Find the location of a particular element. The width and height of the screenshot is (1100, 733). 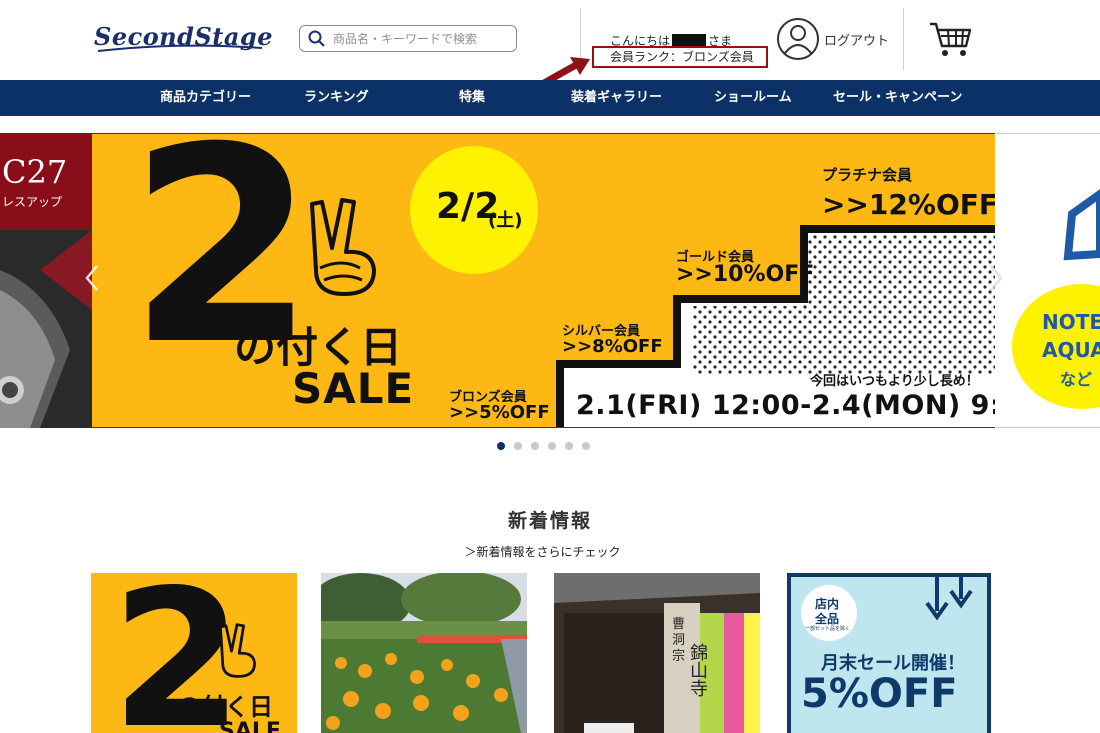

logout-link: ログアウト is located at coordinates (832, 39).